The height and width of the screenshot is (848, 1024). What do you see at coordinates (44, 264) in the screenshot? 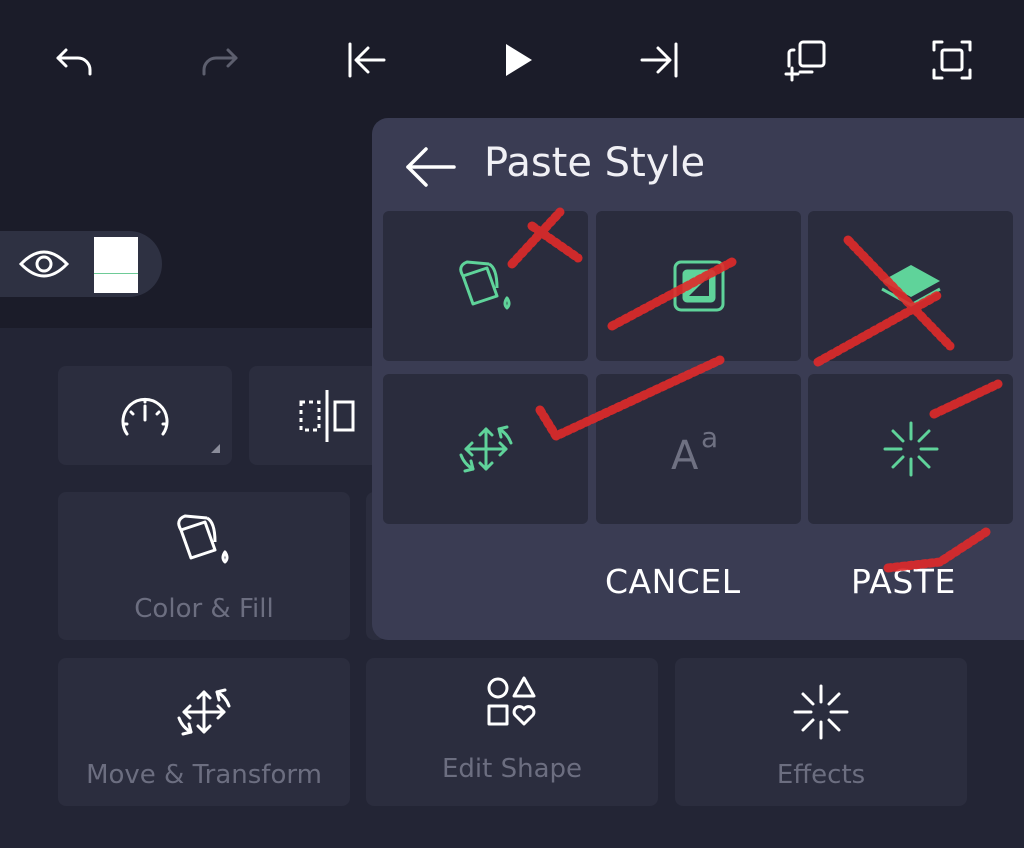
I see `eye-icon` at bounding box center [44, 264].